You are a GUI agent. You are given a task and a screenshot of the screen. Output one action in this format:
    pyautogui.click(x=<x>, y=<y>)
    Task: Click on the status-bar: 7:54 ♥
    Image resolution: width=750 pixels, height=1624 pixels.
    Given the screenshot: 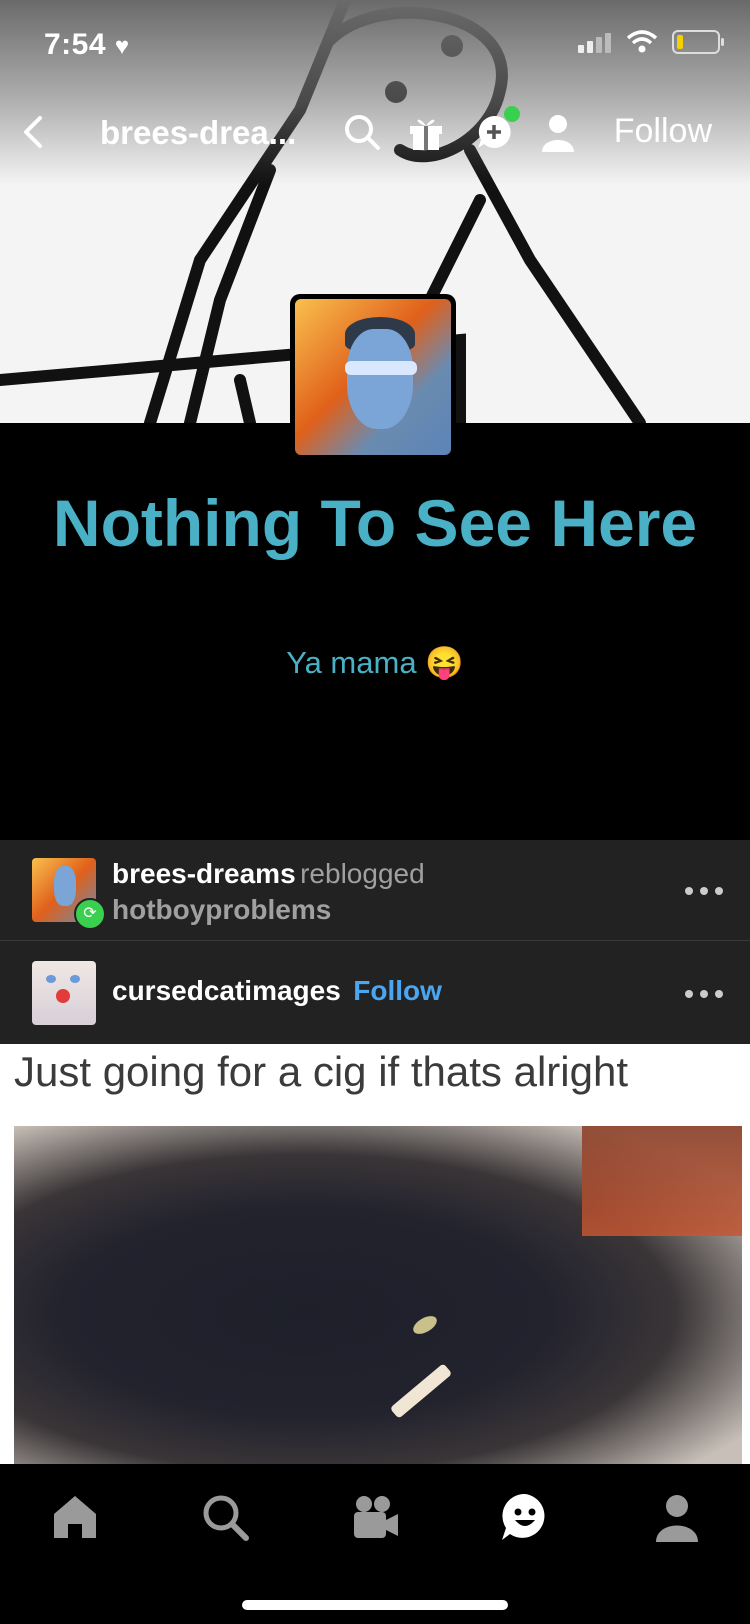 What is the action you would take?
    pyautogui.click(x=375, y=45)
    